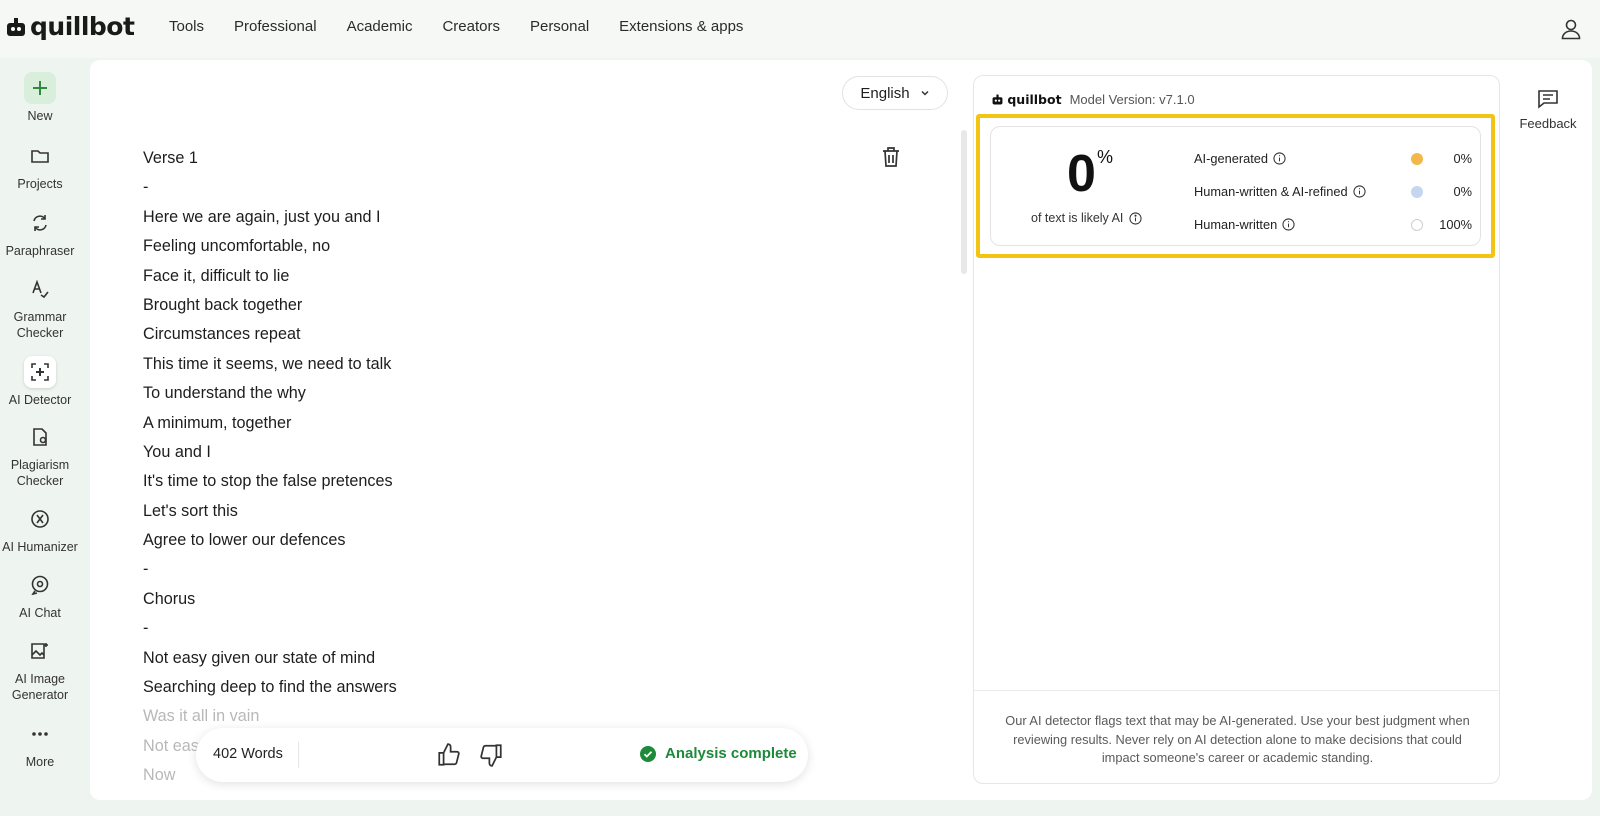 The width and height of the screenshot is (1600, 816). I want to click on trash-icon, so click(891, 157).